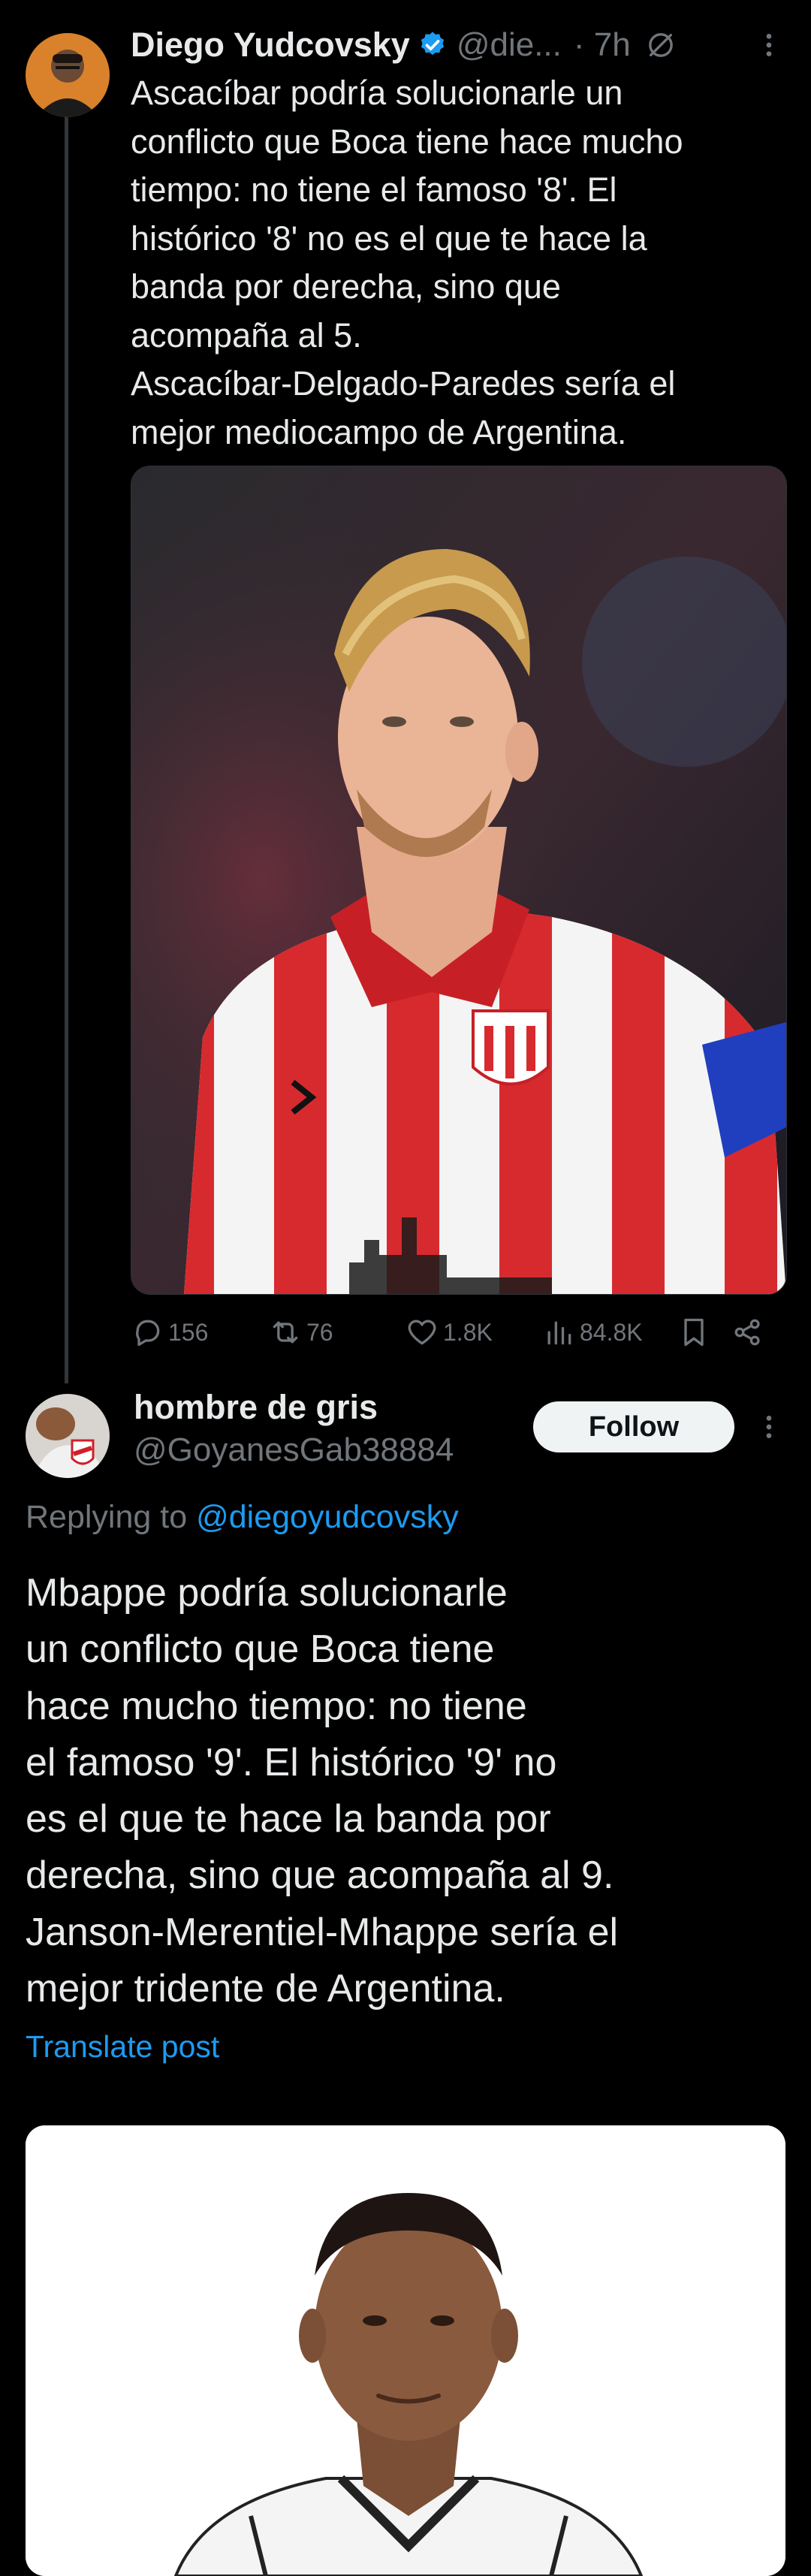  I want to click on reply-author-avatar, so click(68, 1436).